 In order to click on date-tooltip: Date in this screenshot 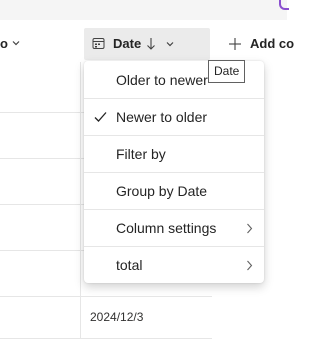, I will do `click(227, 71)`.